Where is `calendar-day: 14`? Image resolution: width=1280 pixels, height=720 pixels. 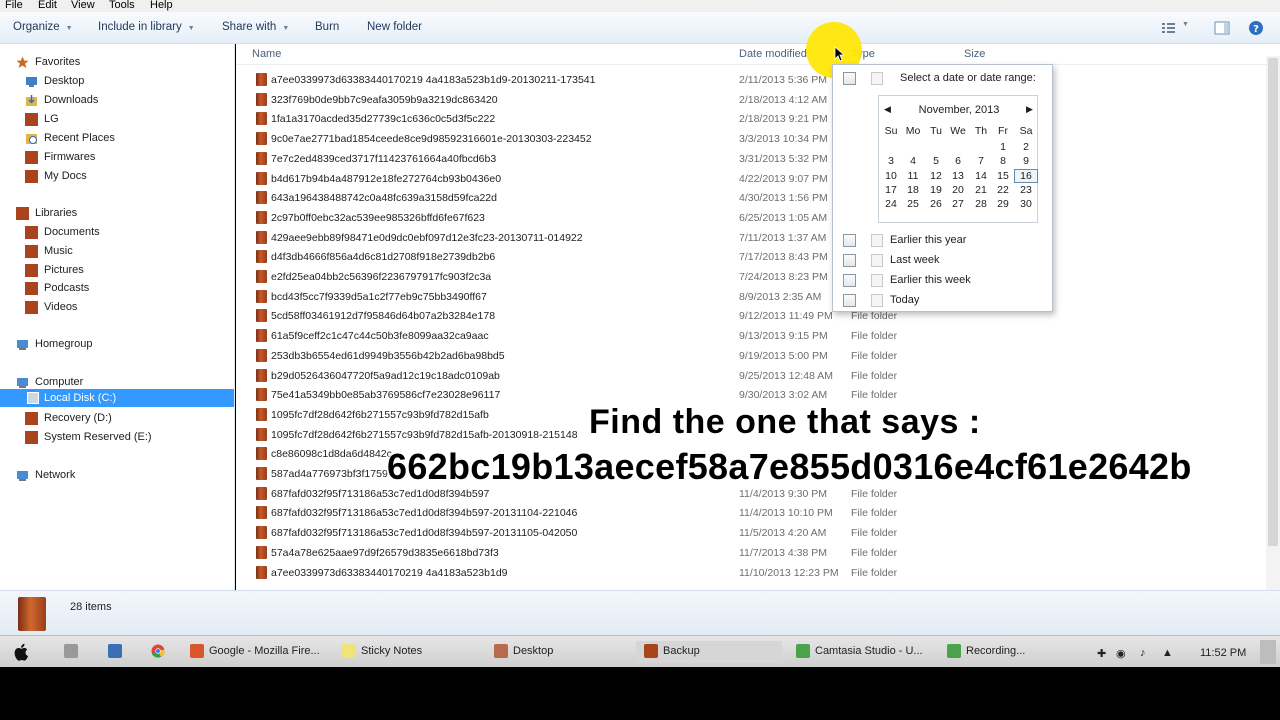 calendar-day: 14 is located at coordinates (981, 176).